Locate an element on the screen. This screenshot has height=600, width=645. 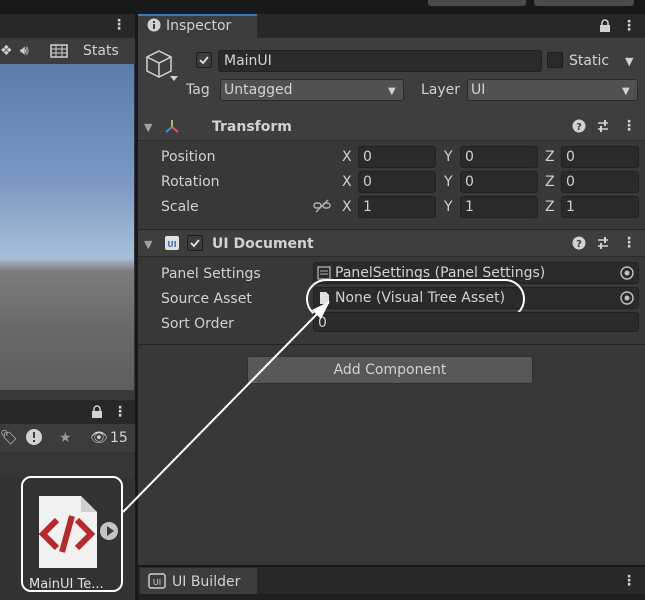
ui-builder-icon: UI is located at coordinates (157, 581).